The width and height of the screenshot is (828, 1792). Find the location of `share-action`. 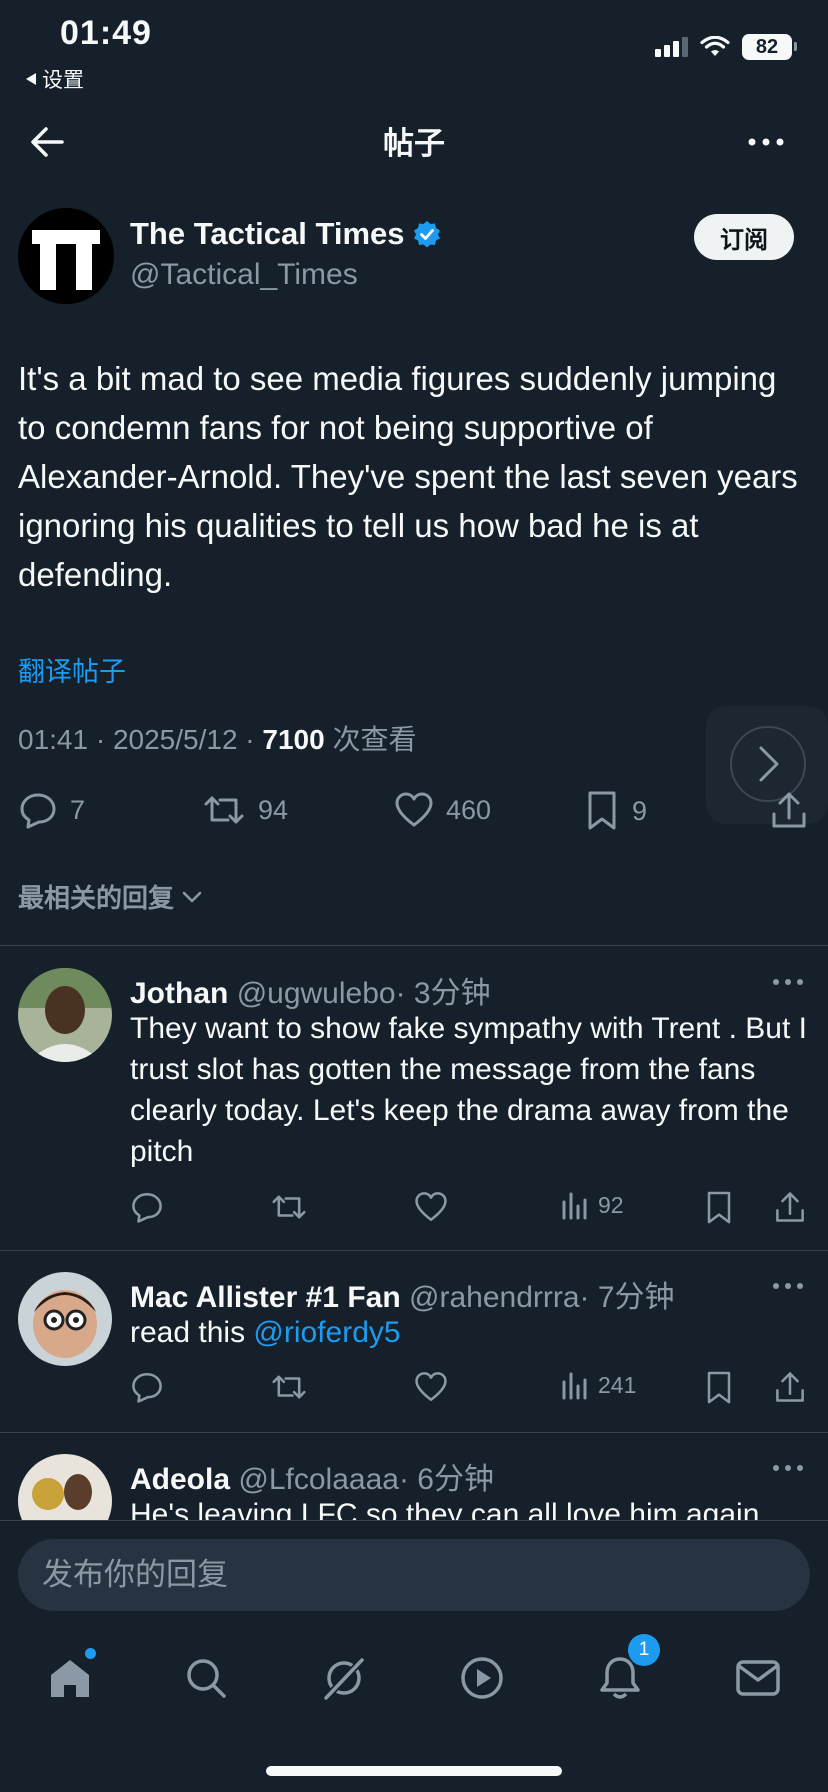

share-action is located at coordinates (789, 810).